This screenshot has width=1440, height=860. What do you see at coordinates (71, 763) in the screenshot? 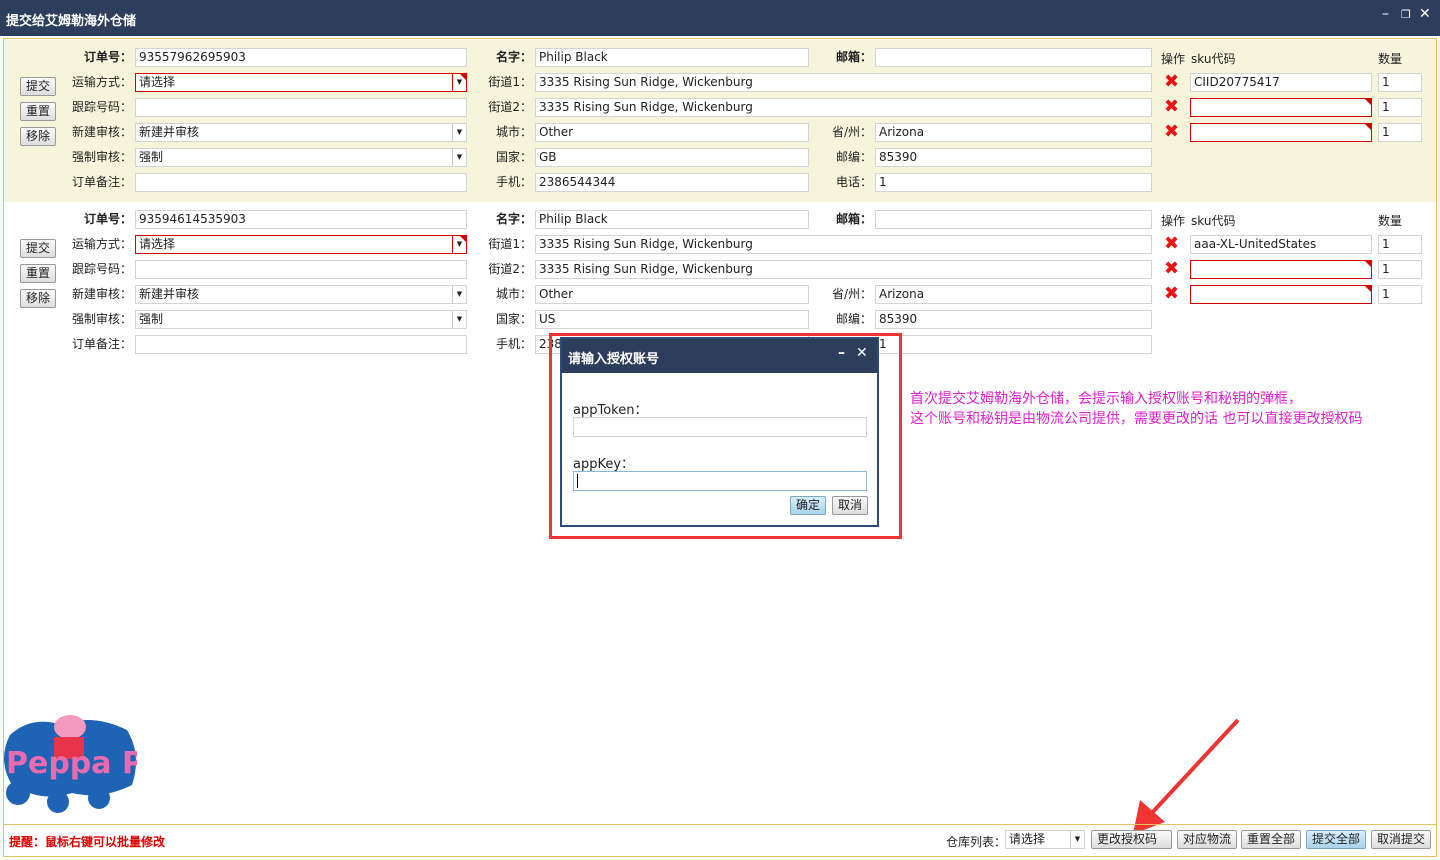
I see `svg-text: Peppa Pig` at bounding box center [71, 763].